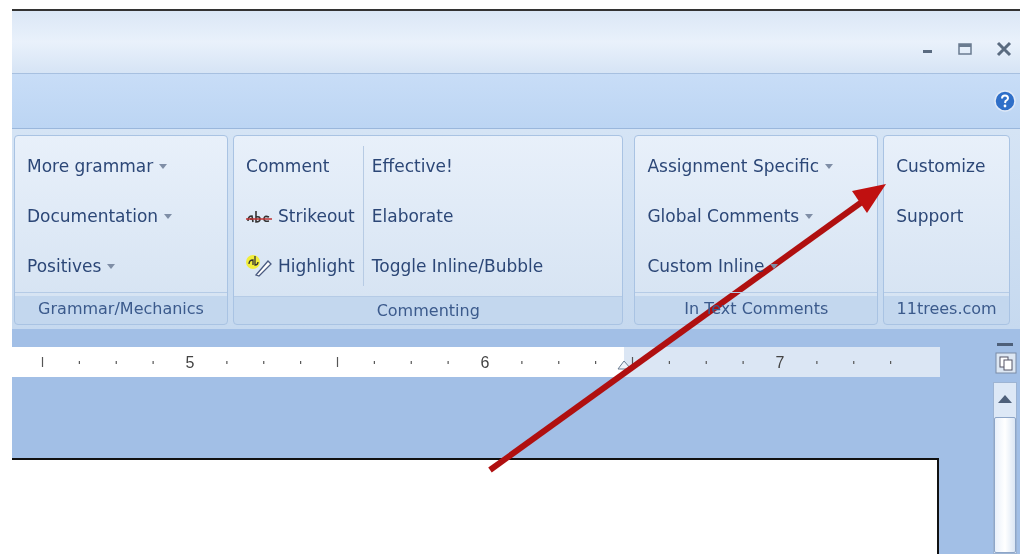 The height and width of the screenshot is (554, 1020). What do you see at coordinates (485, 362) in the screenshot?
I see `ruler-number: 6` at bounding box center [485, 362].